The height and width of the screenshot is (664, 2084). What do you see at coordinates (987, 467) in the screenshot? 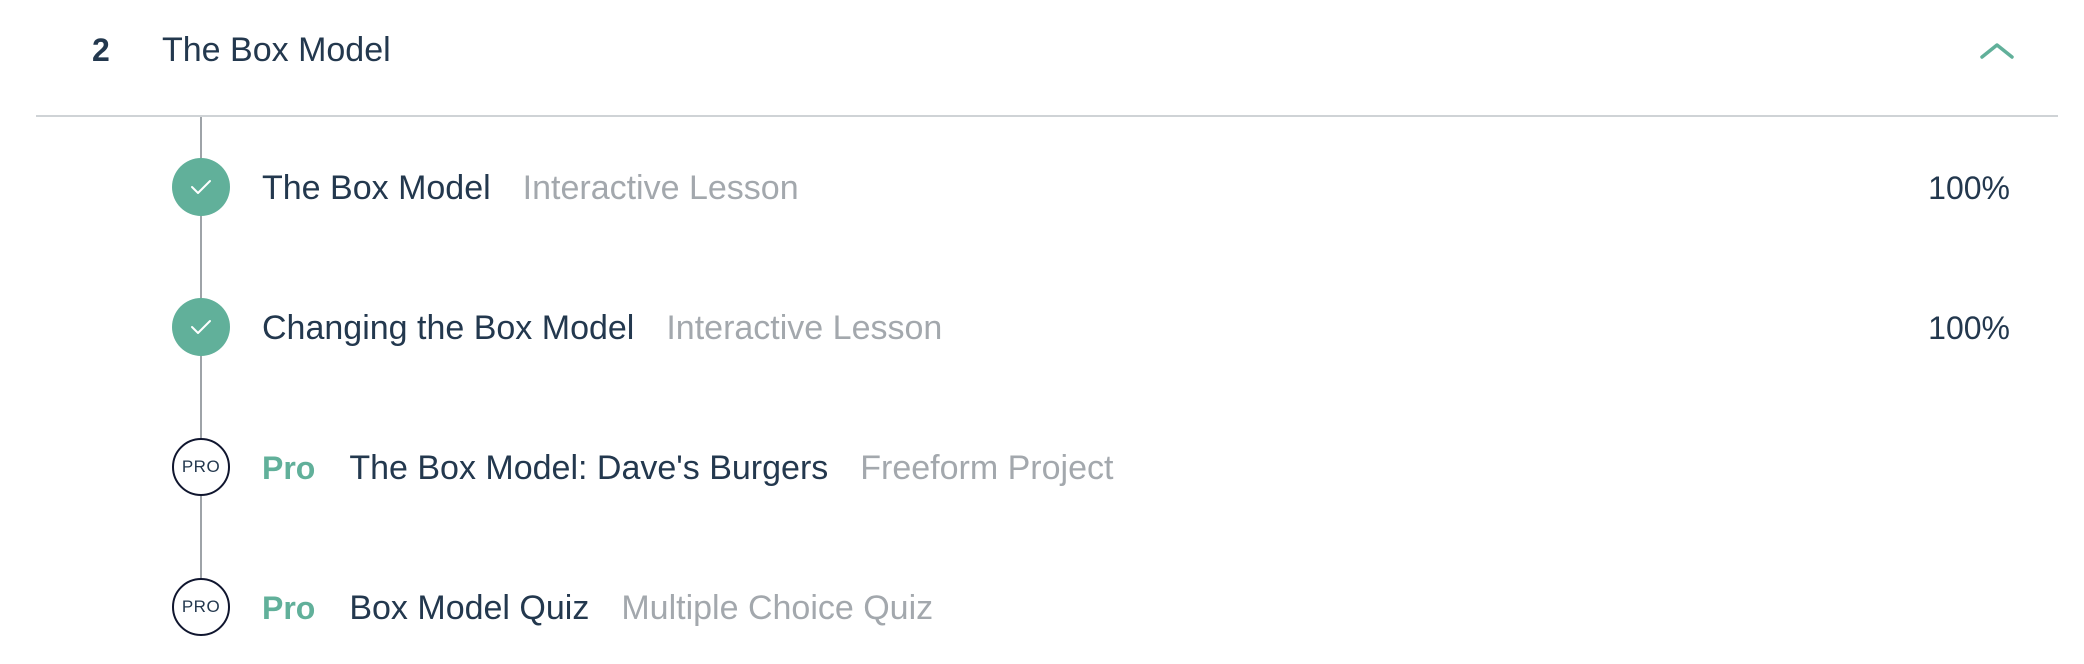
I see `lesson-type: Freeform Project` at bounding box center [987, 467].